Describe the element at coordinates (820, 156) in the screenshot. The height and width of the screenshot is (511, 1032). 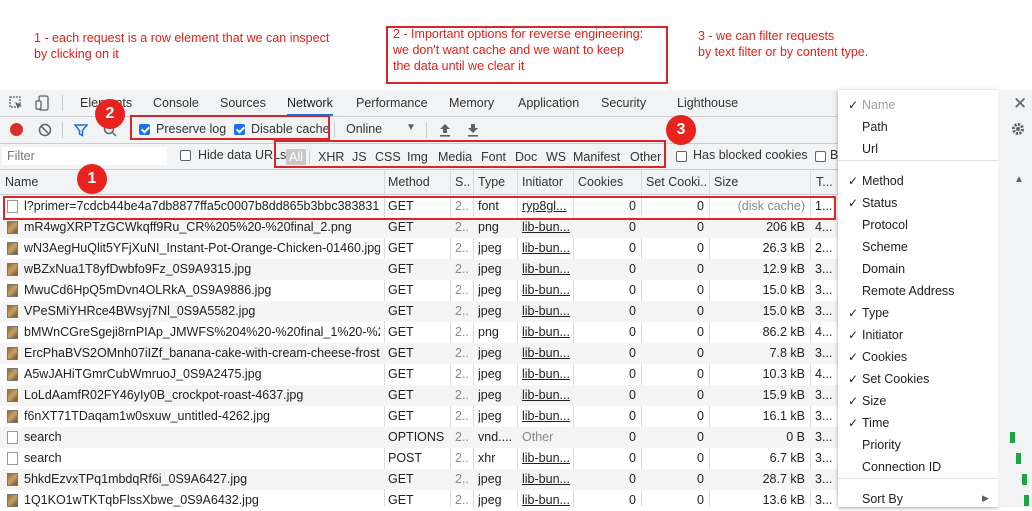
I see `blocked-requests-checkbox` at that location.